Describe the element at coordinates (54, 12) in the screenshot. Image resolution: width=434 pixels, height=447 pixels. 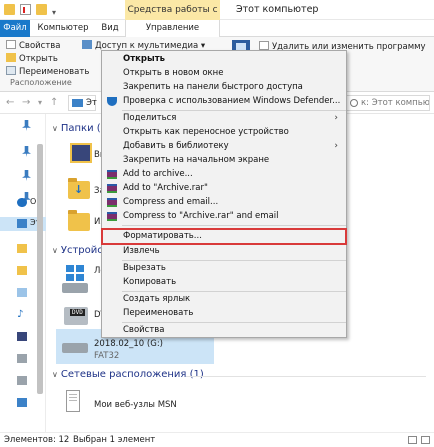
I see `quick-access-dropdown-icon: ▾` at that location.